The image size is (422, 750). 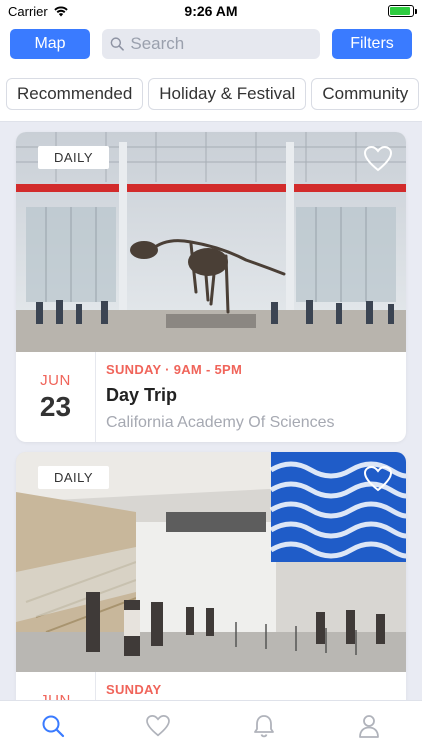 I want to click on tab-profile, so click(x=369, y=726).